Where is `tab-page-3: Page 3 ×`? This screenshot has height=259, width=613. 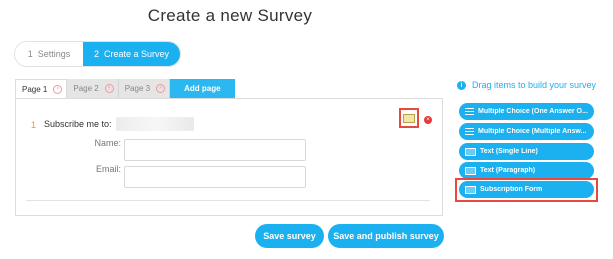
tab-page-3: Page 3 × is located at coordinates (144, 88).